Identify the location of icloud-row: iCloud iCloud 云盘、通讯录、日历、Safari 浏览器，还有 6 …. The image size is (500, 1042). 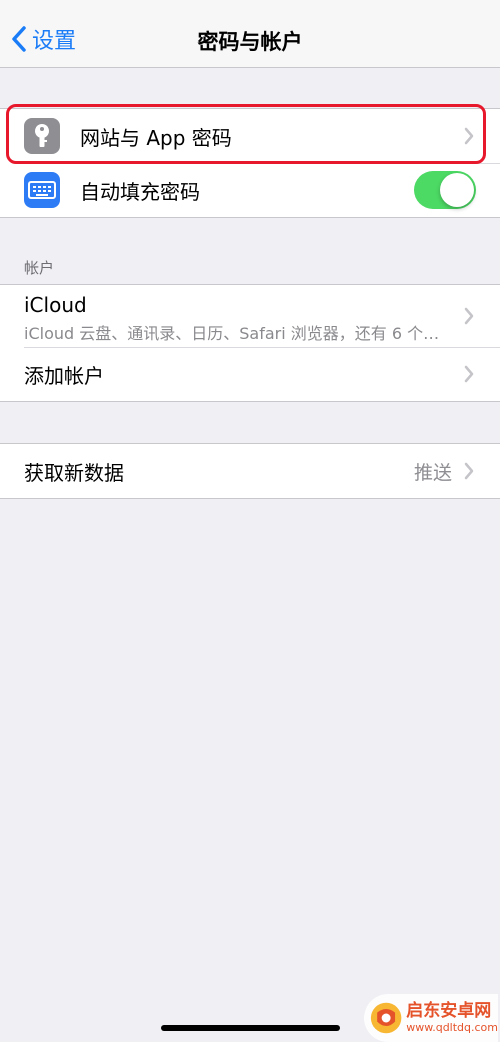
(250, 316).